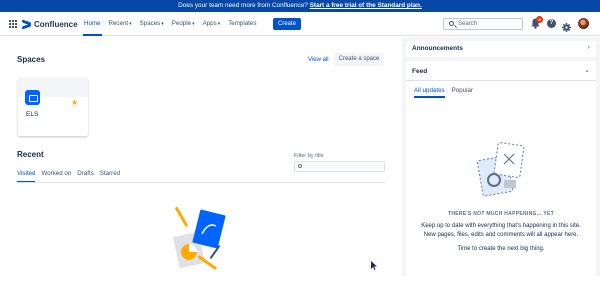  Describe the element at coordinates (501, 49) in the screenshot. I see `announcements-section: Announcements ›` at that location.